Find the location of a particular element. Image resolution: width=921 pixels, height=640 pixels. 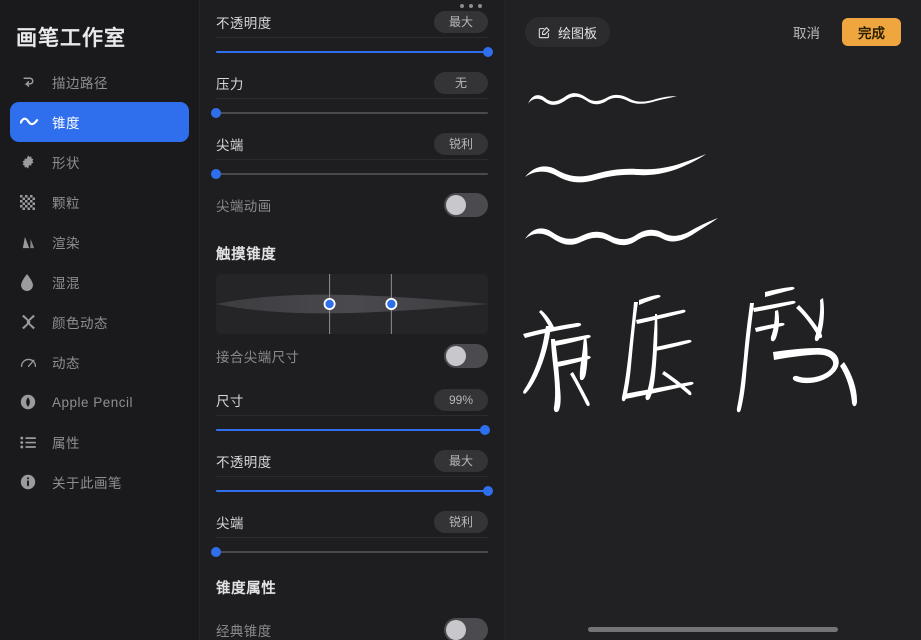

section-title-touch-taper: 触摸锥度 is located at coordinates (246, 255).